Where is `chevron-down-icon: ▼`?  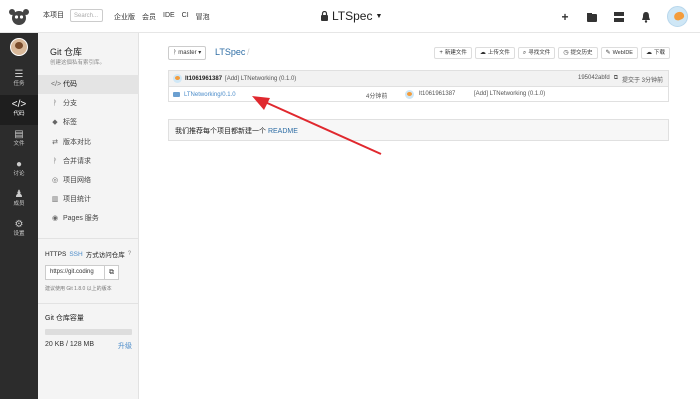 chevron-down-icon: ▼ is located at coordinates (379, 16).